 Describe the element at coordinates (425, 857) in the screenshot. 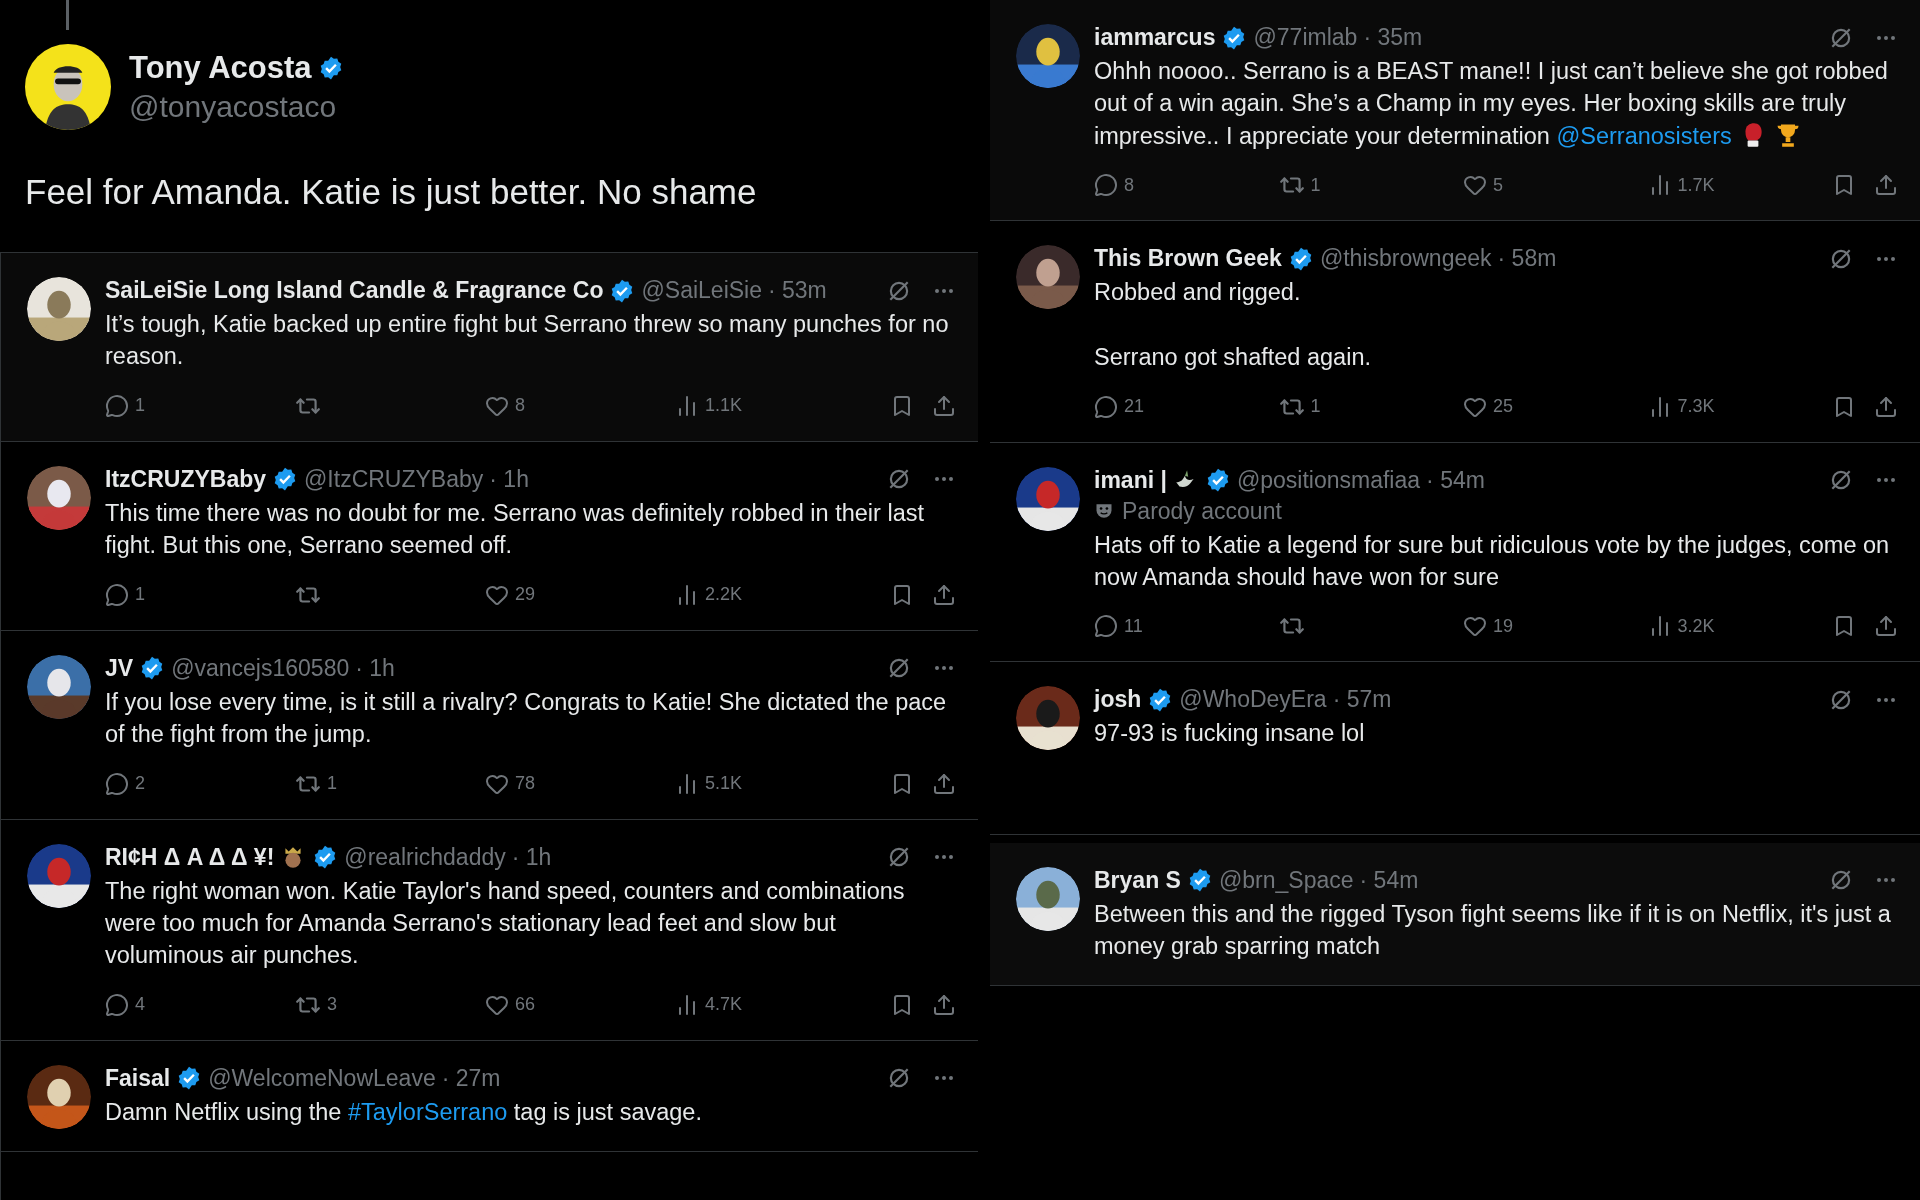

I see `author-handle: @realrichdaddy` at that location.